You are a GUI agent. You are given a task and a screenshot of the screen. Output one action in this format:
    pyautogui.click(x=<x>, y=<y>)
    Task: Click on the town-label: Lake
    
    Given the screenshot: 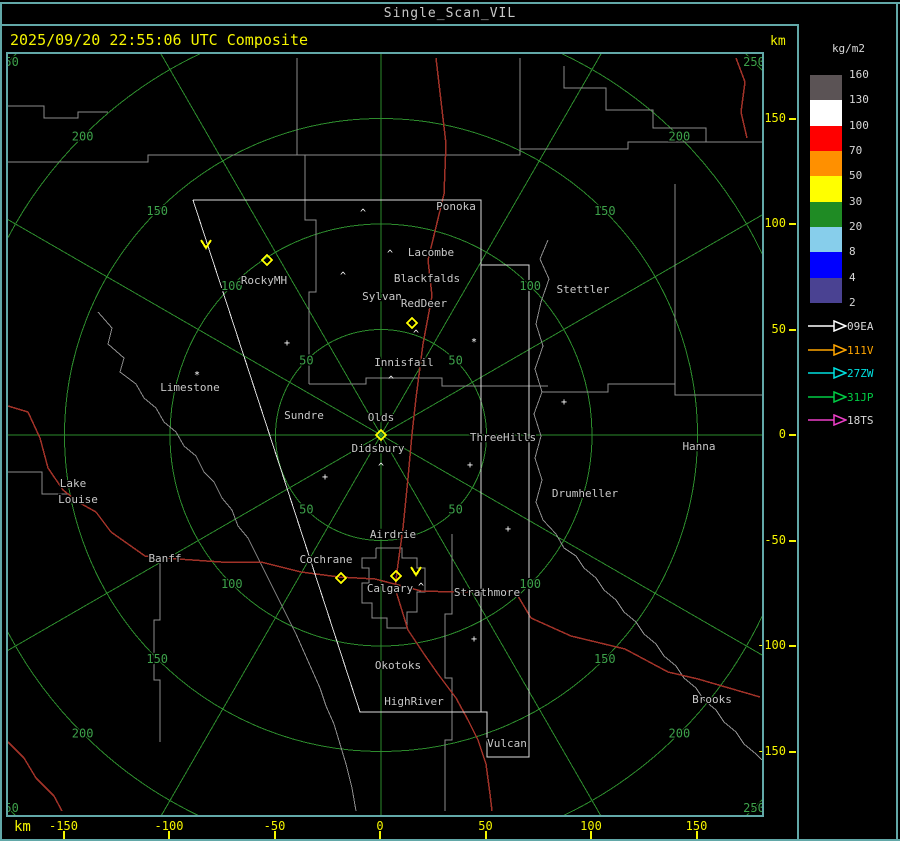 What is the action you would take?
    pyautogui.click(x=73, y=483)
    